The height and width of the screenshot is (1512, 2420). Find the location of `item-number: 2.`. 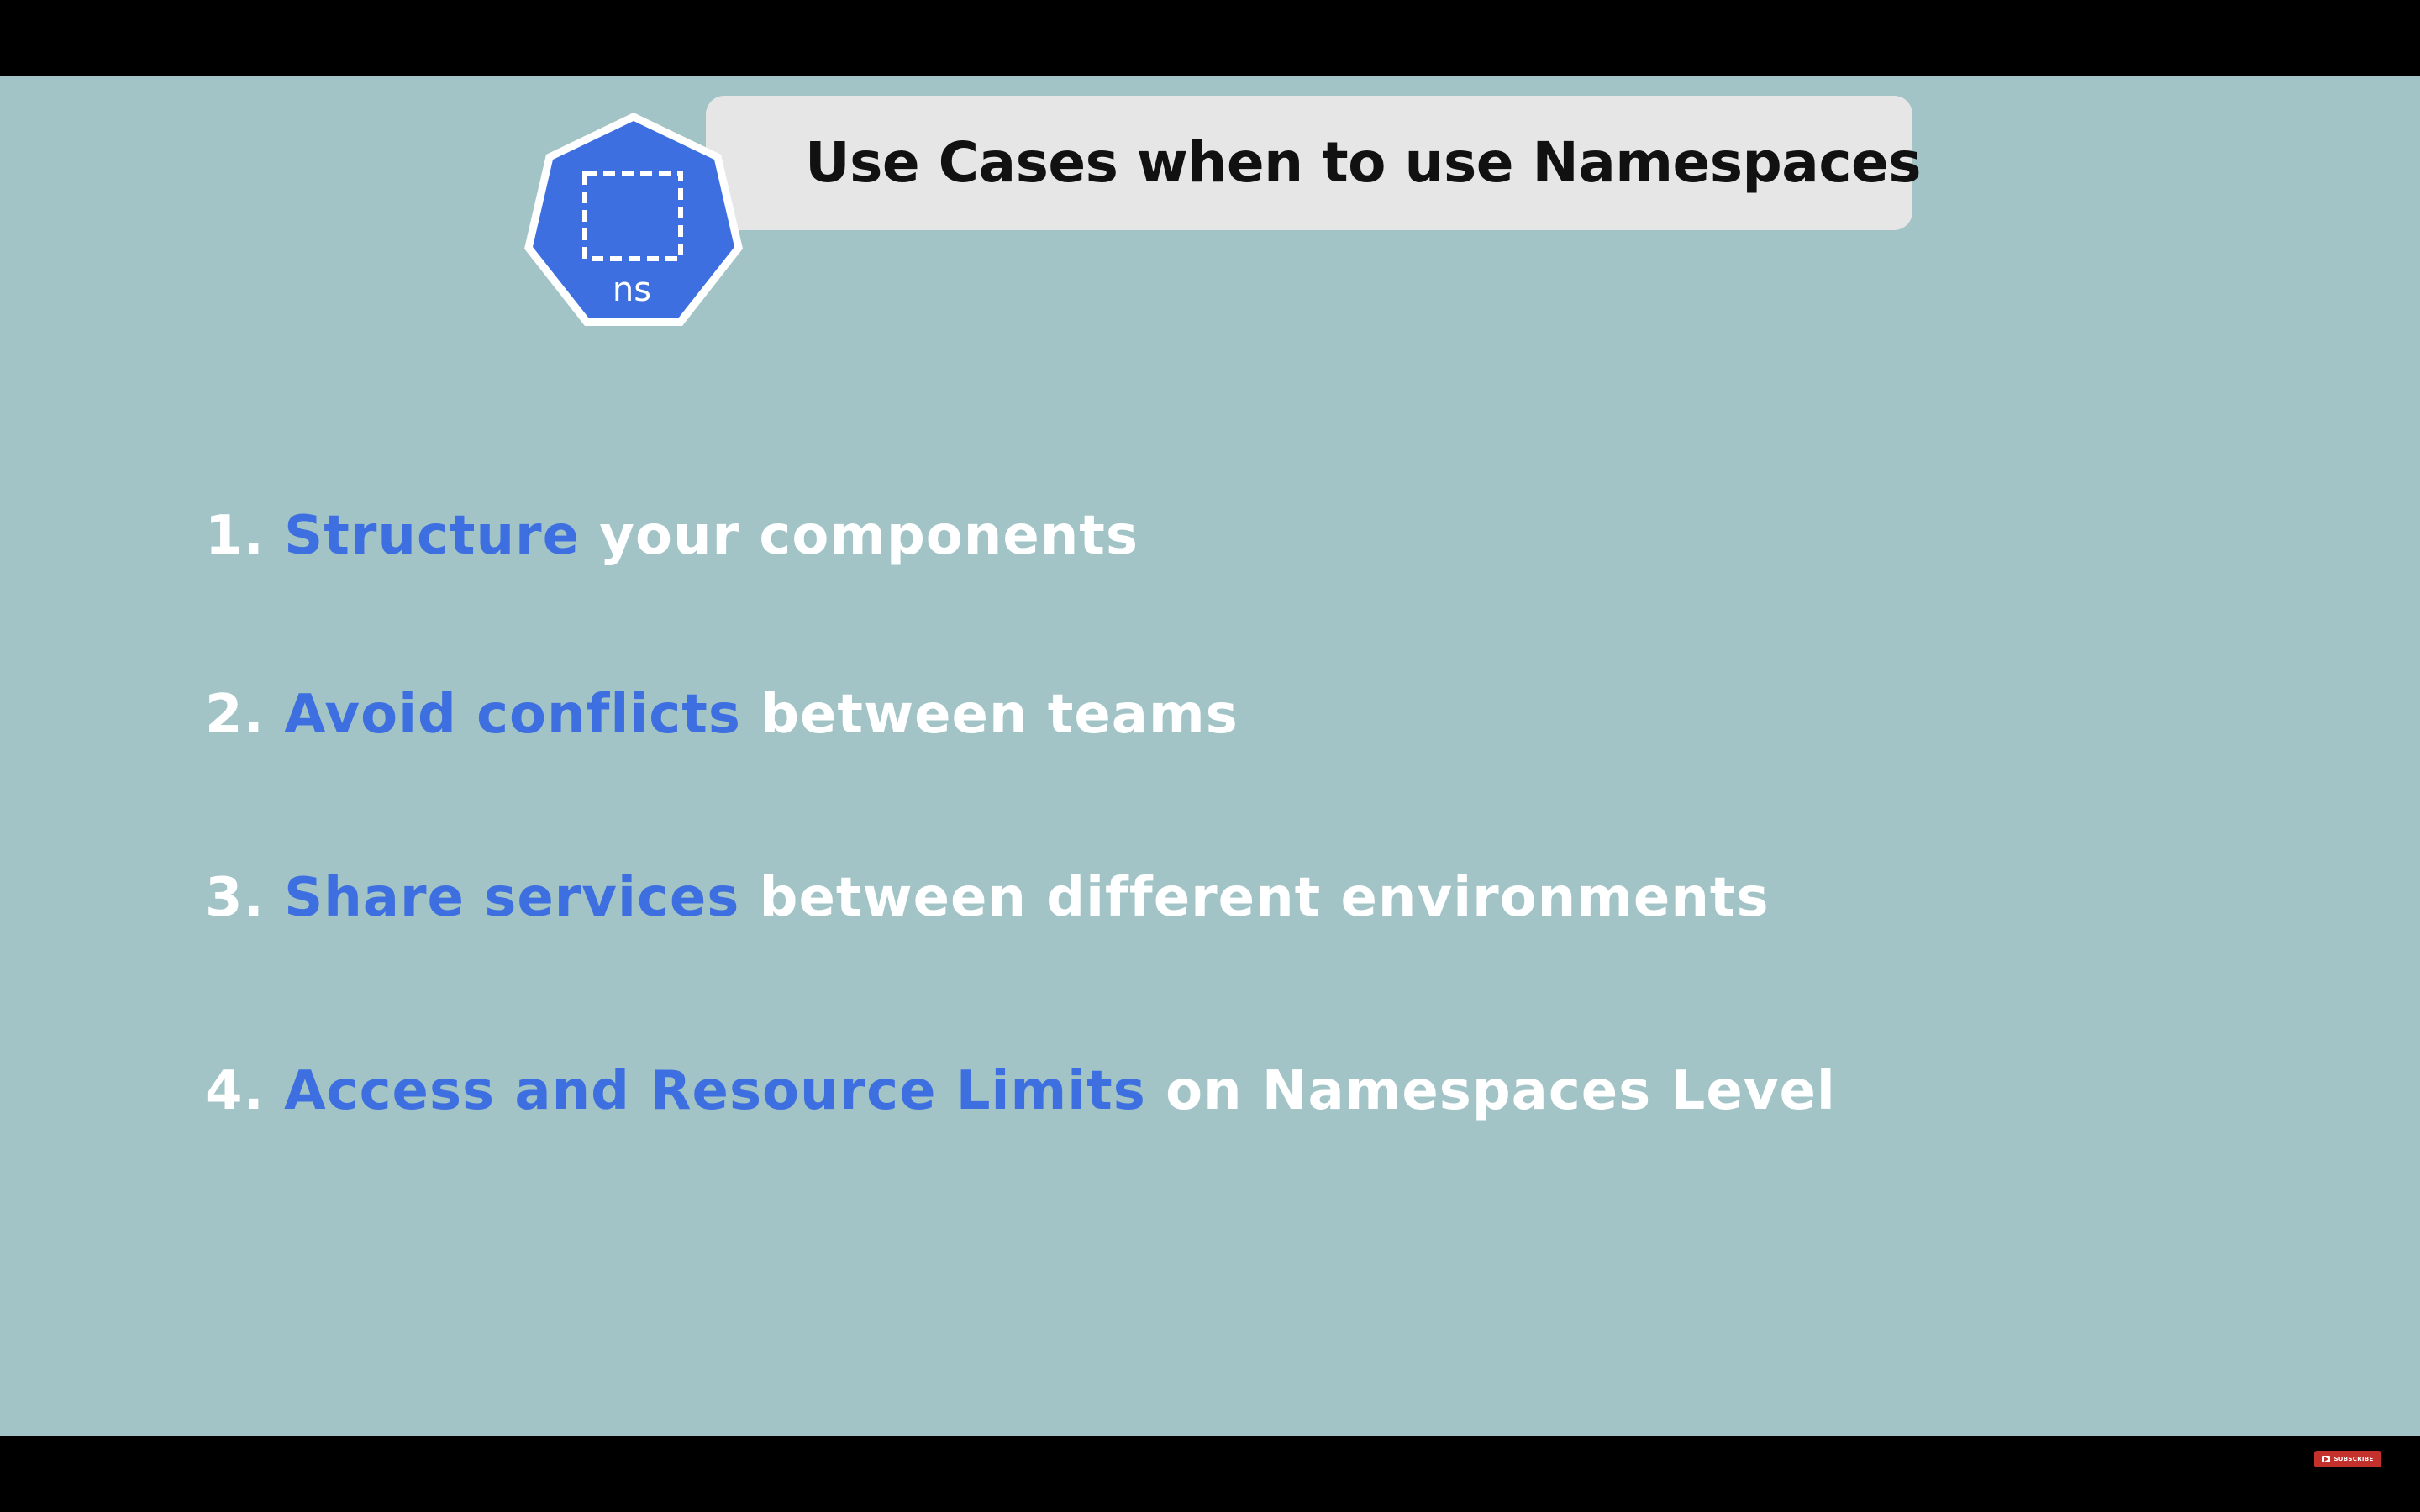

item-number: 2. is located at coordinates (245, 715).